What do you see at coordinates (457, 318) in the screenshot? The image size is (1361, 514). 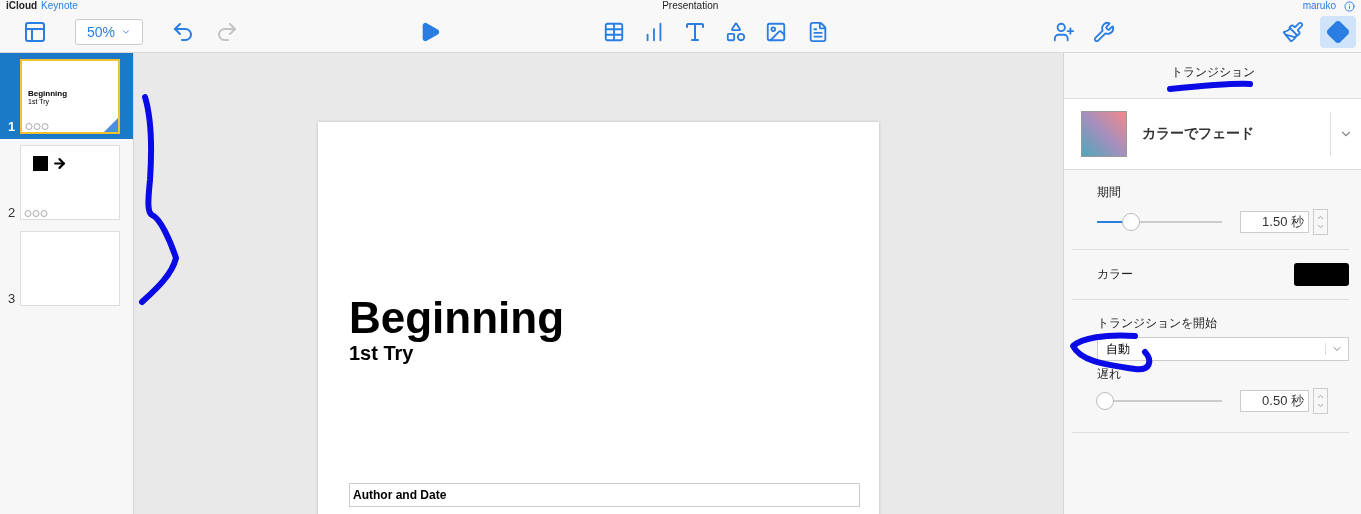 I see `slide-title: Beginning` at bounding box center [457, 318].